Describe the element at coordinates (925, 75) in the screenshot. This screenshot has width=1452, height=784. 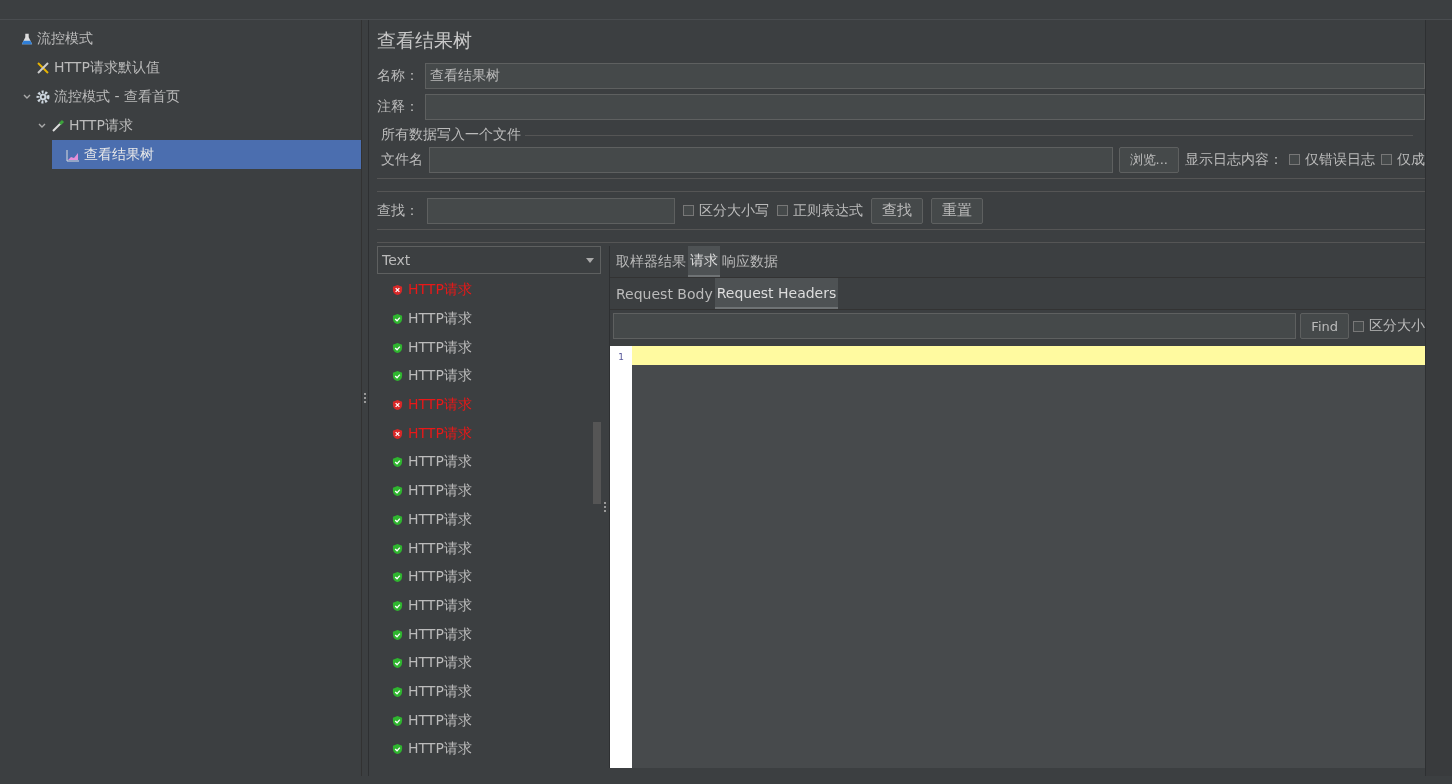
I see `name-field: 查看结果树` at that location.